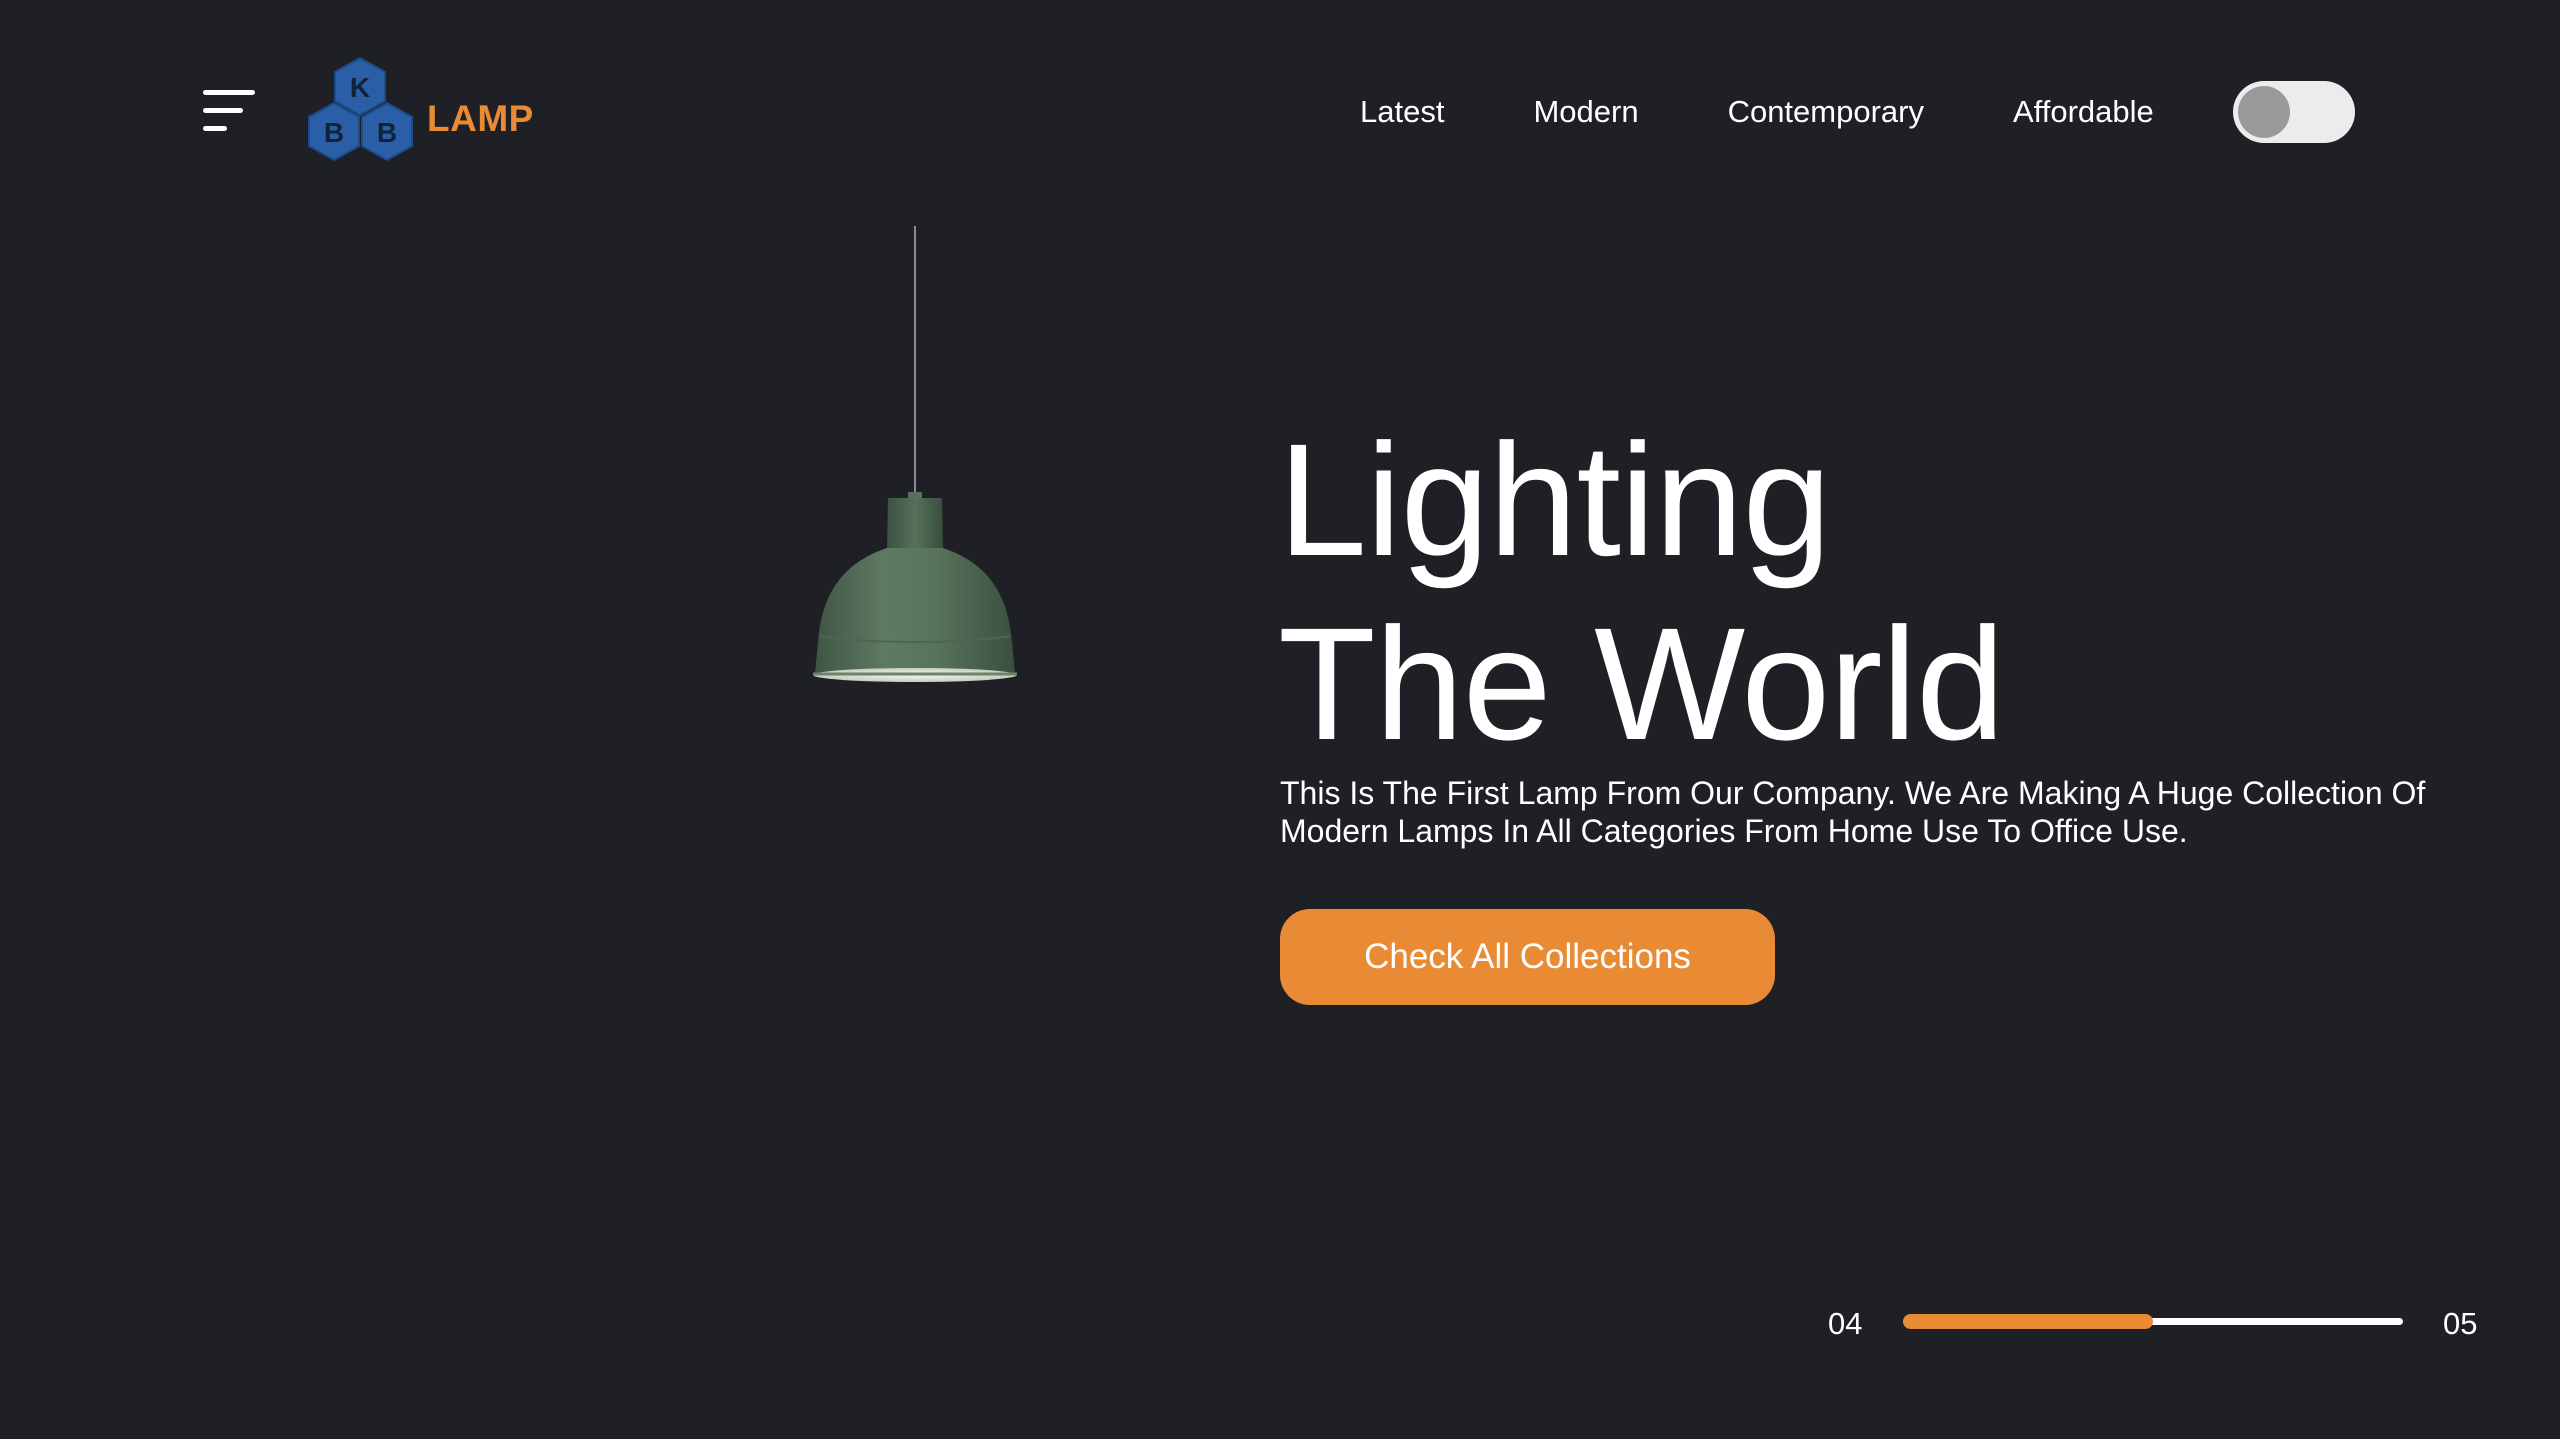 Image resolution: width=2560 pixels, height=1439 pixels. I want to click on slide-progress-bar, so click(2153, 1321).